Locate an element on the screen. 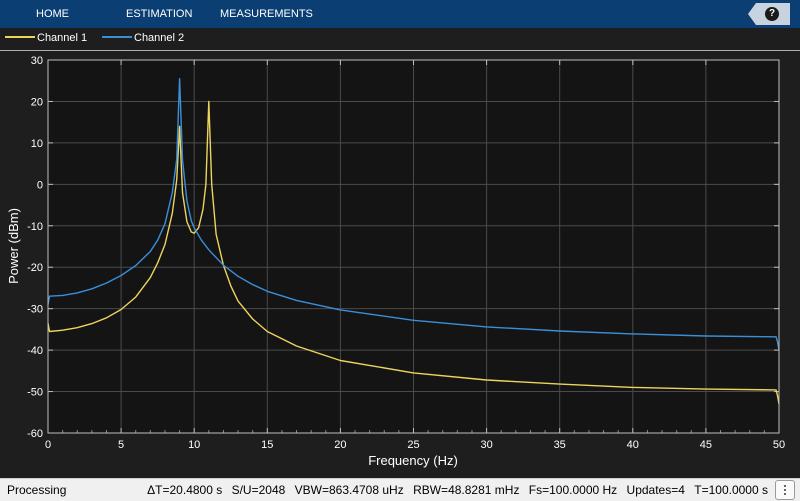  help-button: ? is located at coordinates (769, 14).